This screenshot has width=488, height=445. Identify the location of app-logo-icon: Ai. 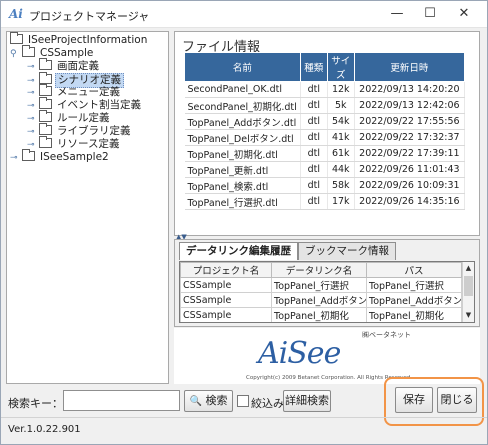
(16, 14).